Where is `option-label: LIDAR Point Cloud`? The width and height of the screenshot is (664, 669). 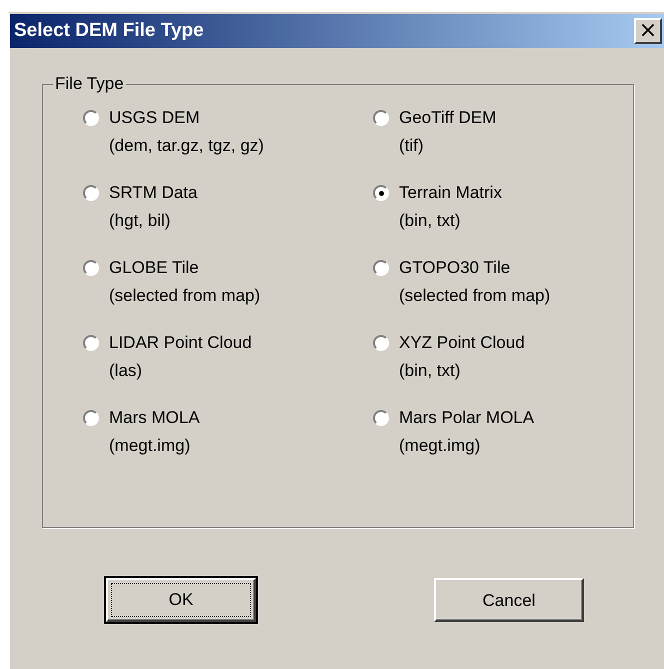 option-label: LIDAR Point Cloud is located at coordinates (180, 343).